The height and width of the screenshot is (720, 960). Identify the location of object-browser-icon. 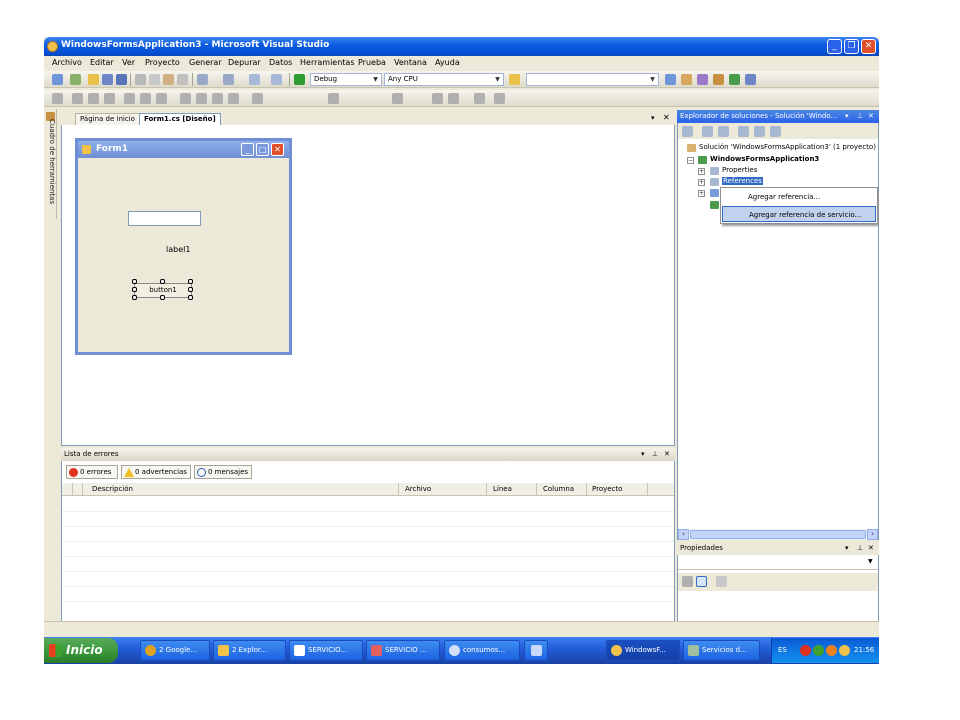
(702, 79).